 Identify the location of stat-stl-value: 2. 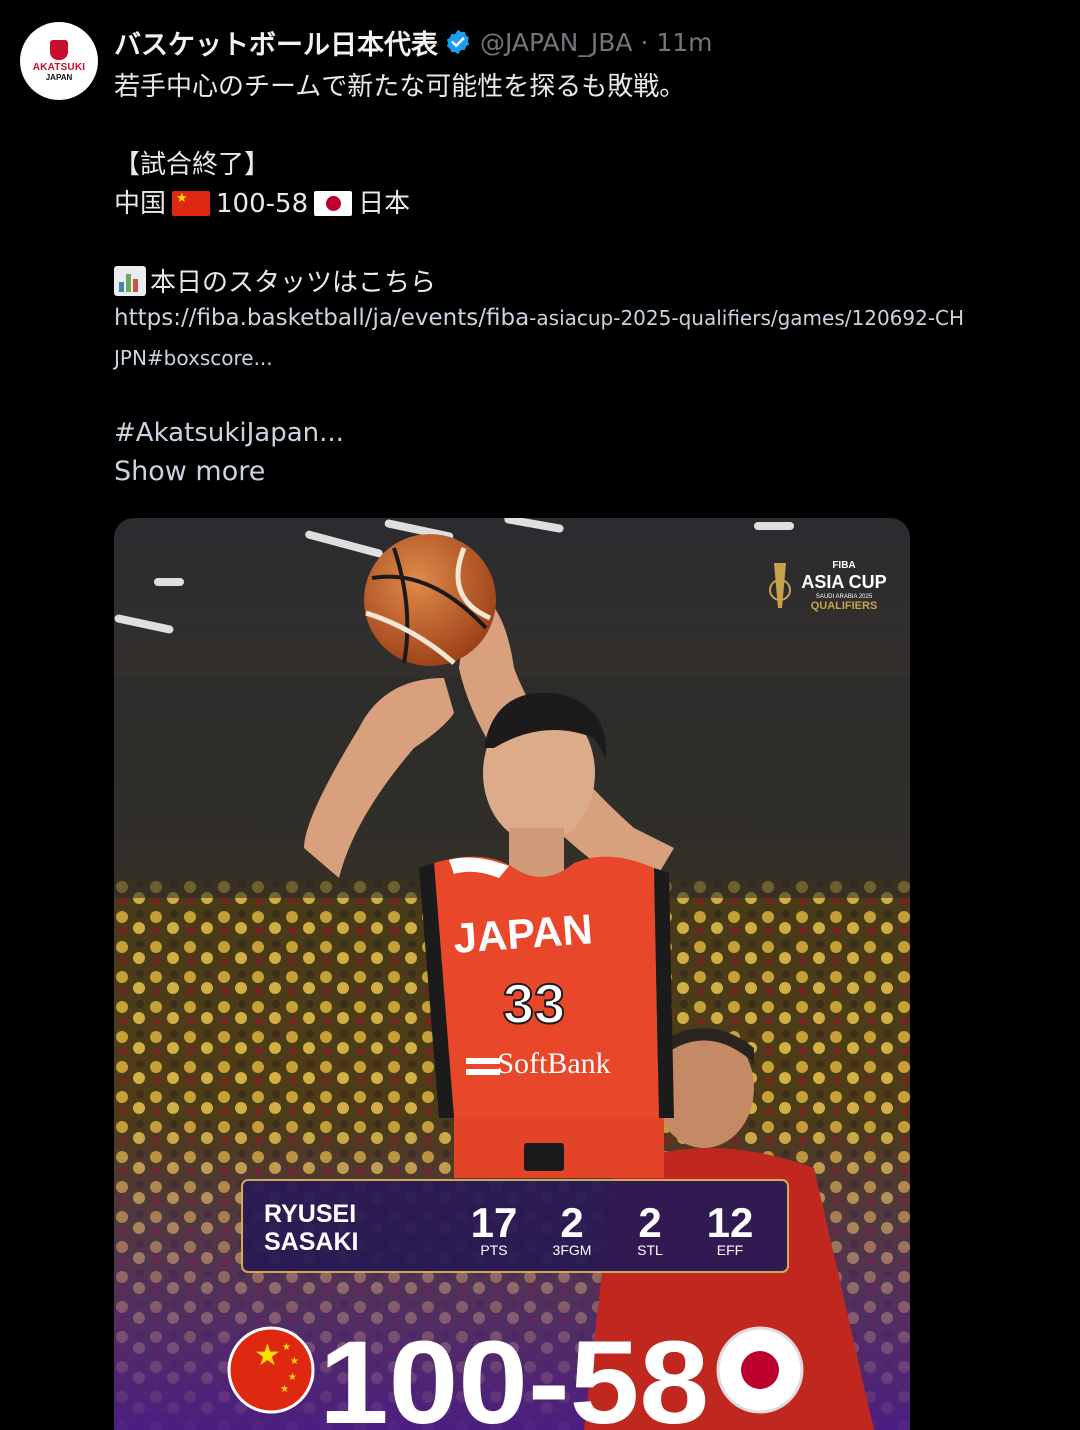
(649, 1222).